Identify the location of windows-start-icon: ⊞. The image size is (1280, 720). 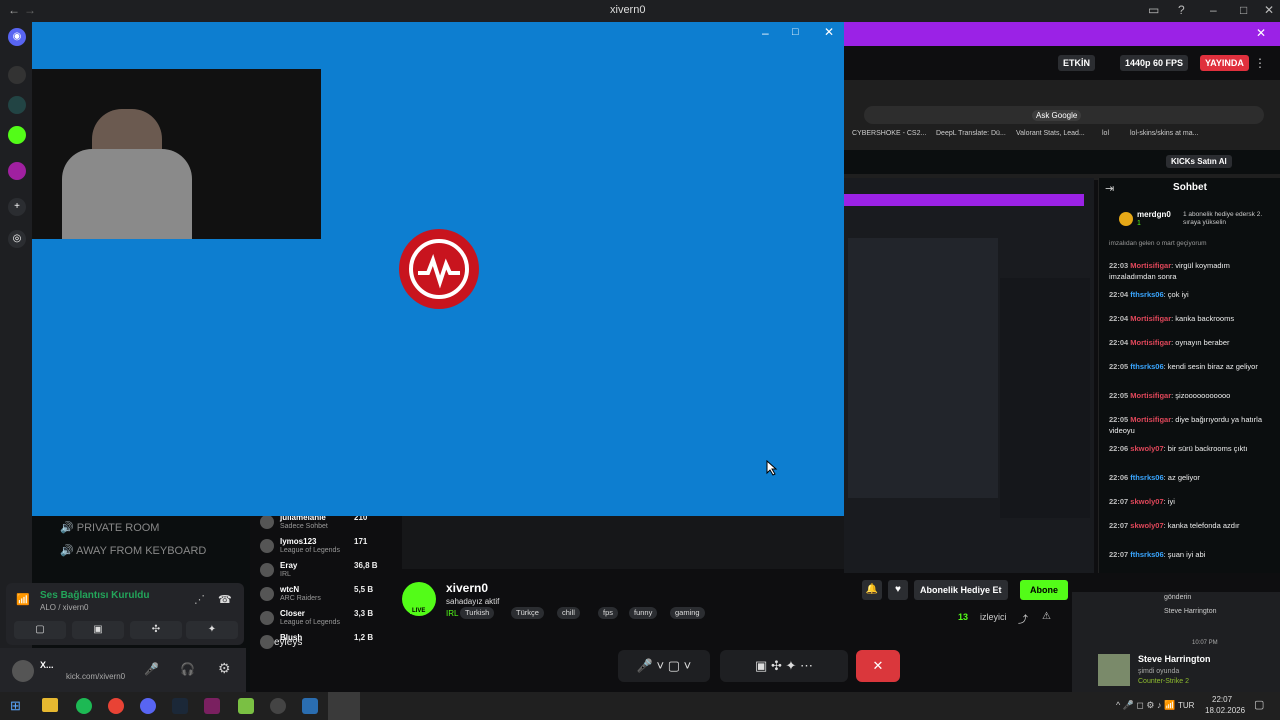
(15, 706).